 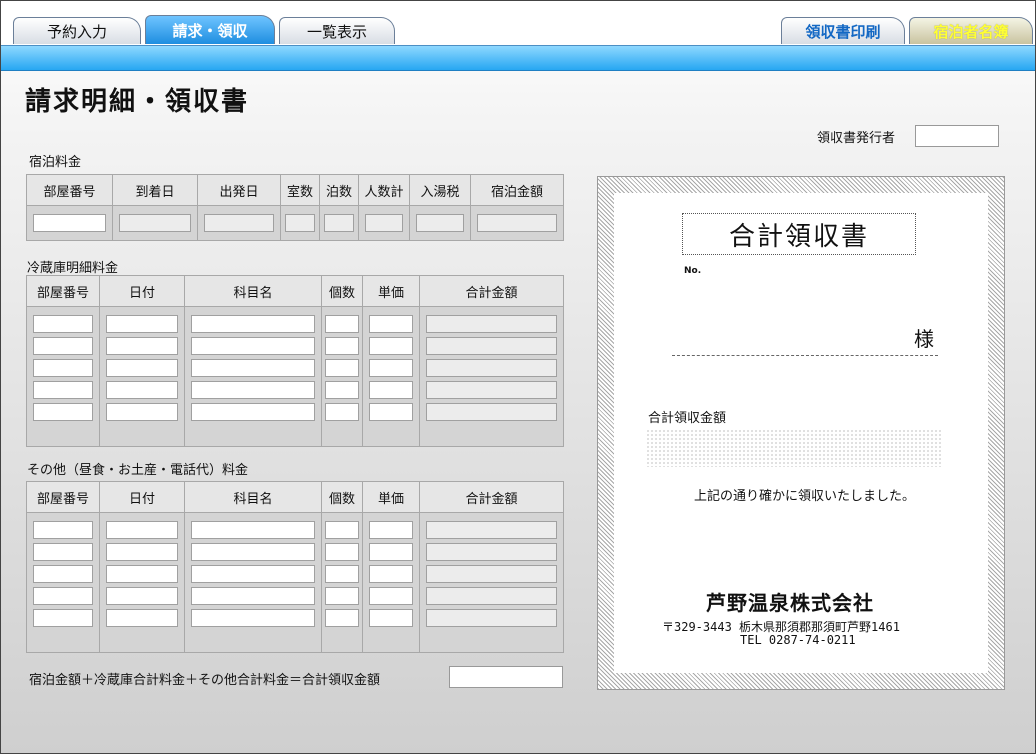 I want to click on company-name: 芦野温泉株式会社, so click(x=790, y=603).